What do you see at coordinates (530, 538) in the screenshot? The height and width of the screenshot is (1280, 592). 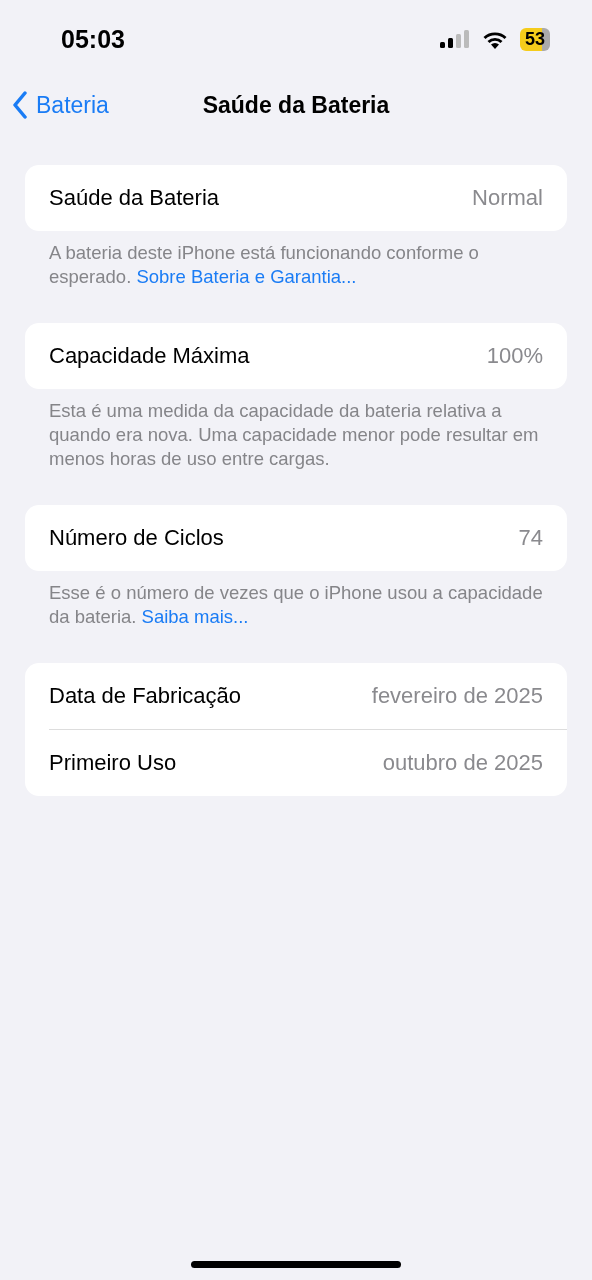 I see `row-value: 74` at bounding box center [530, 538].